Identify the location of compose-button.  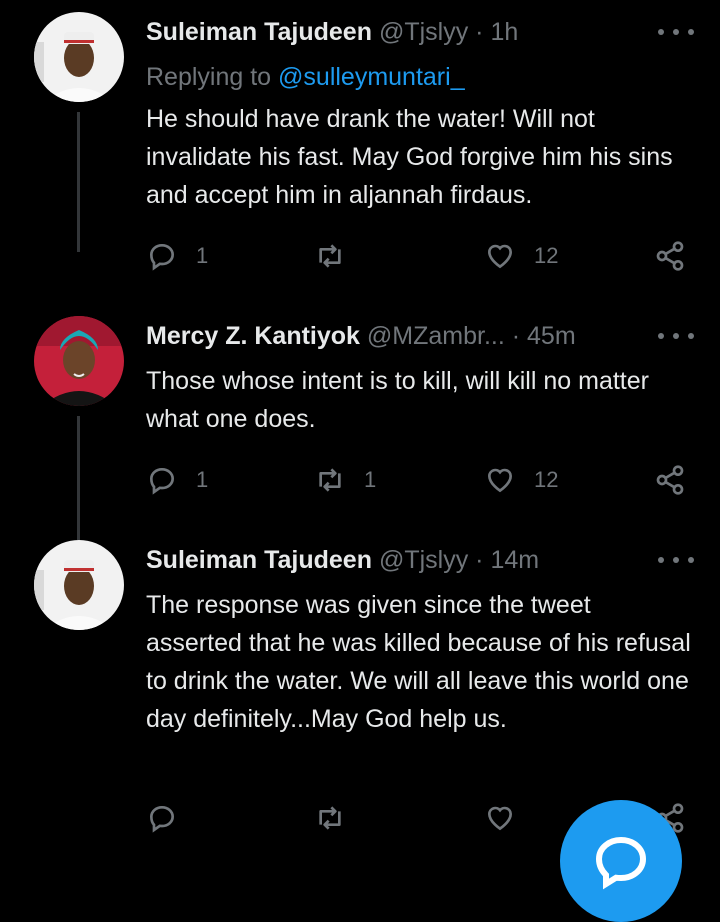
(621, 861).